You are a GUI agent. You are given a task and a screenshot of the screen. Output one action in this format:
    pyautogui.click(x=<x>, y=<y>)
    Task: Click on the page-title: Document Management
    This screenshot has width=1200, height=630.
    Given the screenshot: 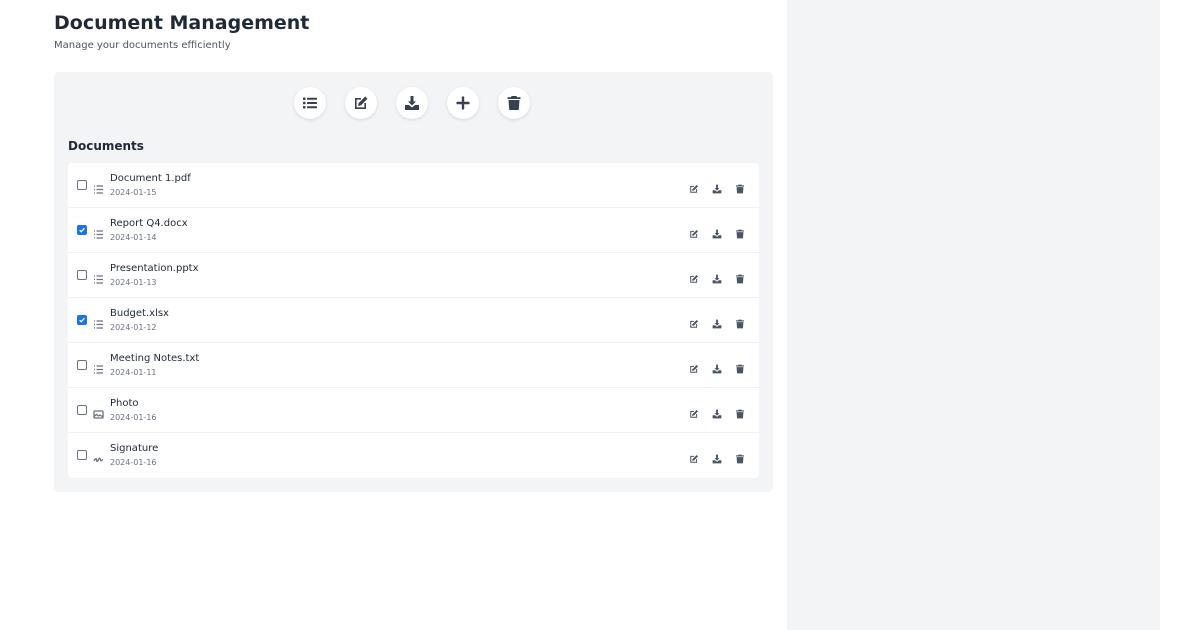 What is the action you would take?
    pyautogui.click(x=182, y=23)
    